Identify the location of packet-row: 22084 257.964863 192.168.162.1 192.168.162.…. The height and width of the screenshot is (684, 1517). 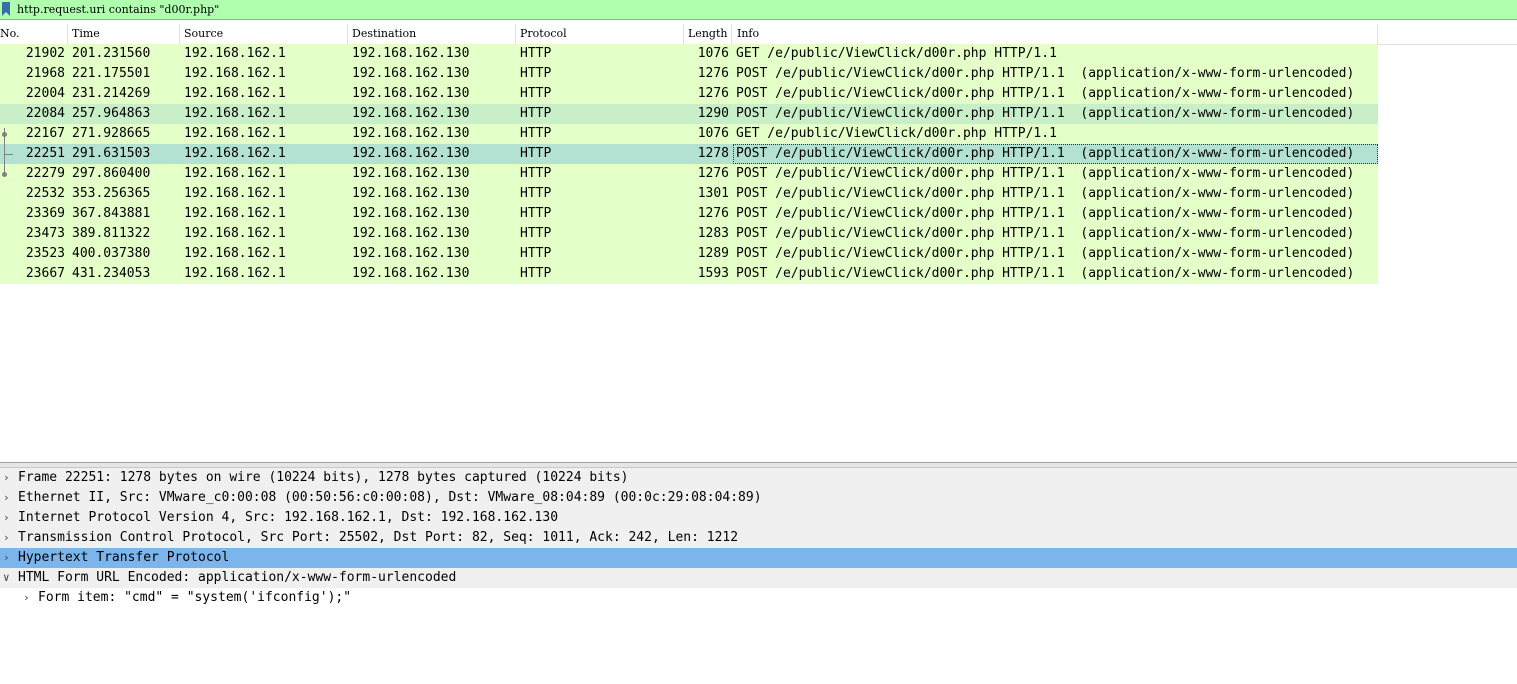
(689, 114).